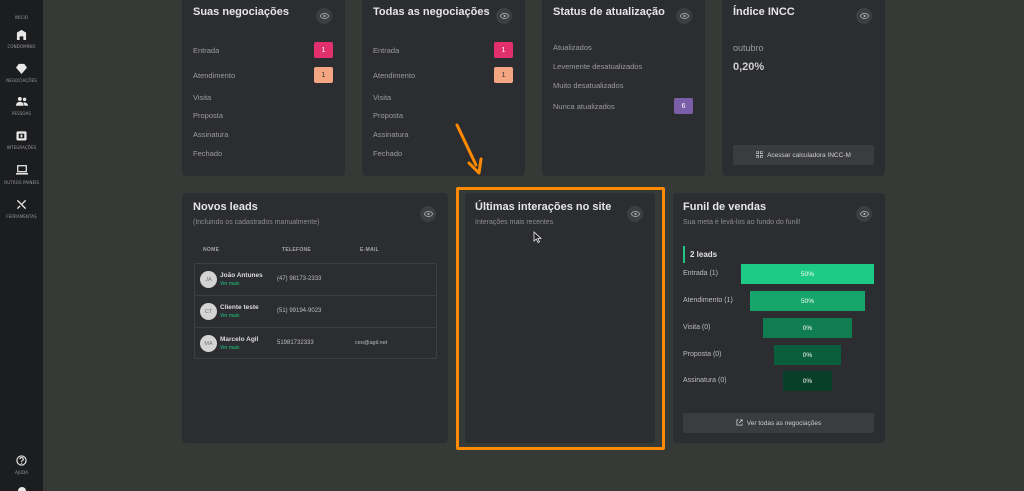 The width and height of the screenshot is (1024, 491). What do you see at coordinates (22, 204) in the screenshot?
I see `tools-icon` at bounding box center [22, 204].